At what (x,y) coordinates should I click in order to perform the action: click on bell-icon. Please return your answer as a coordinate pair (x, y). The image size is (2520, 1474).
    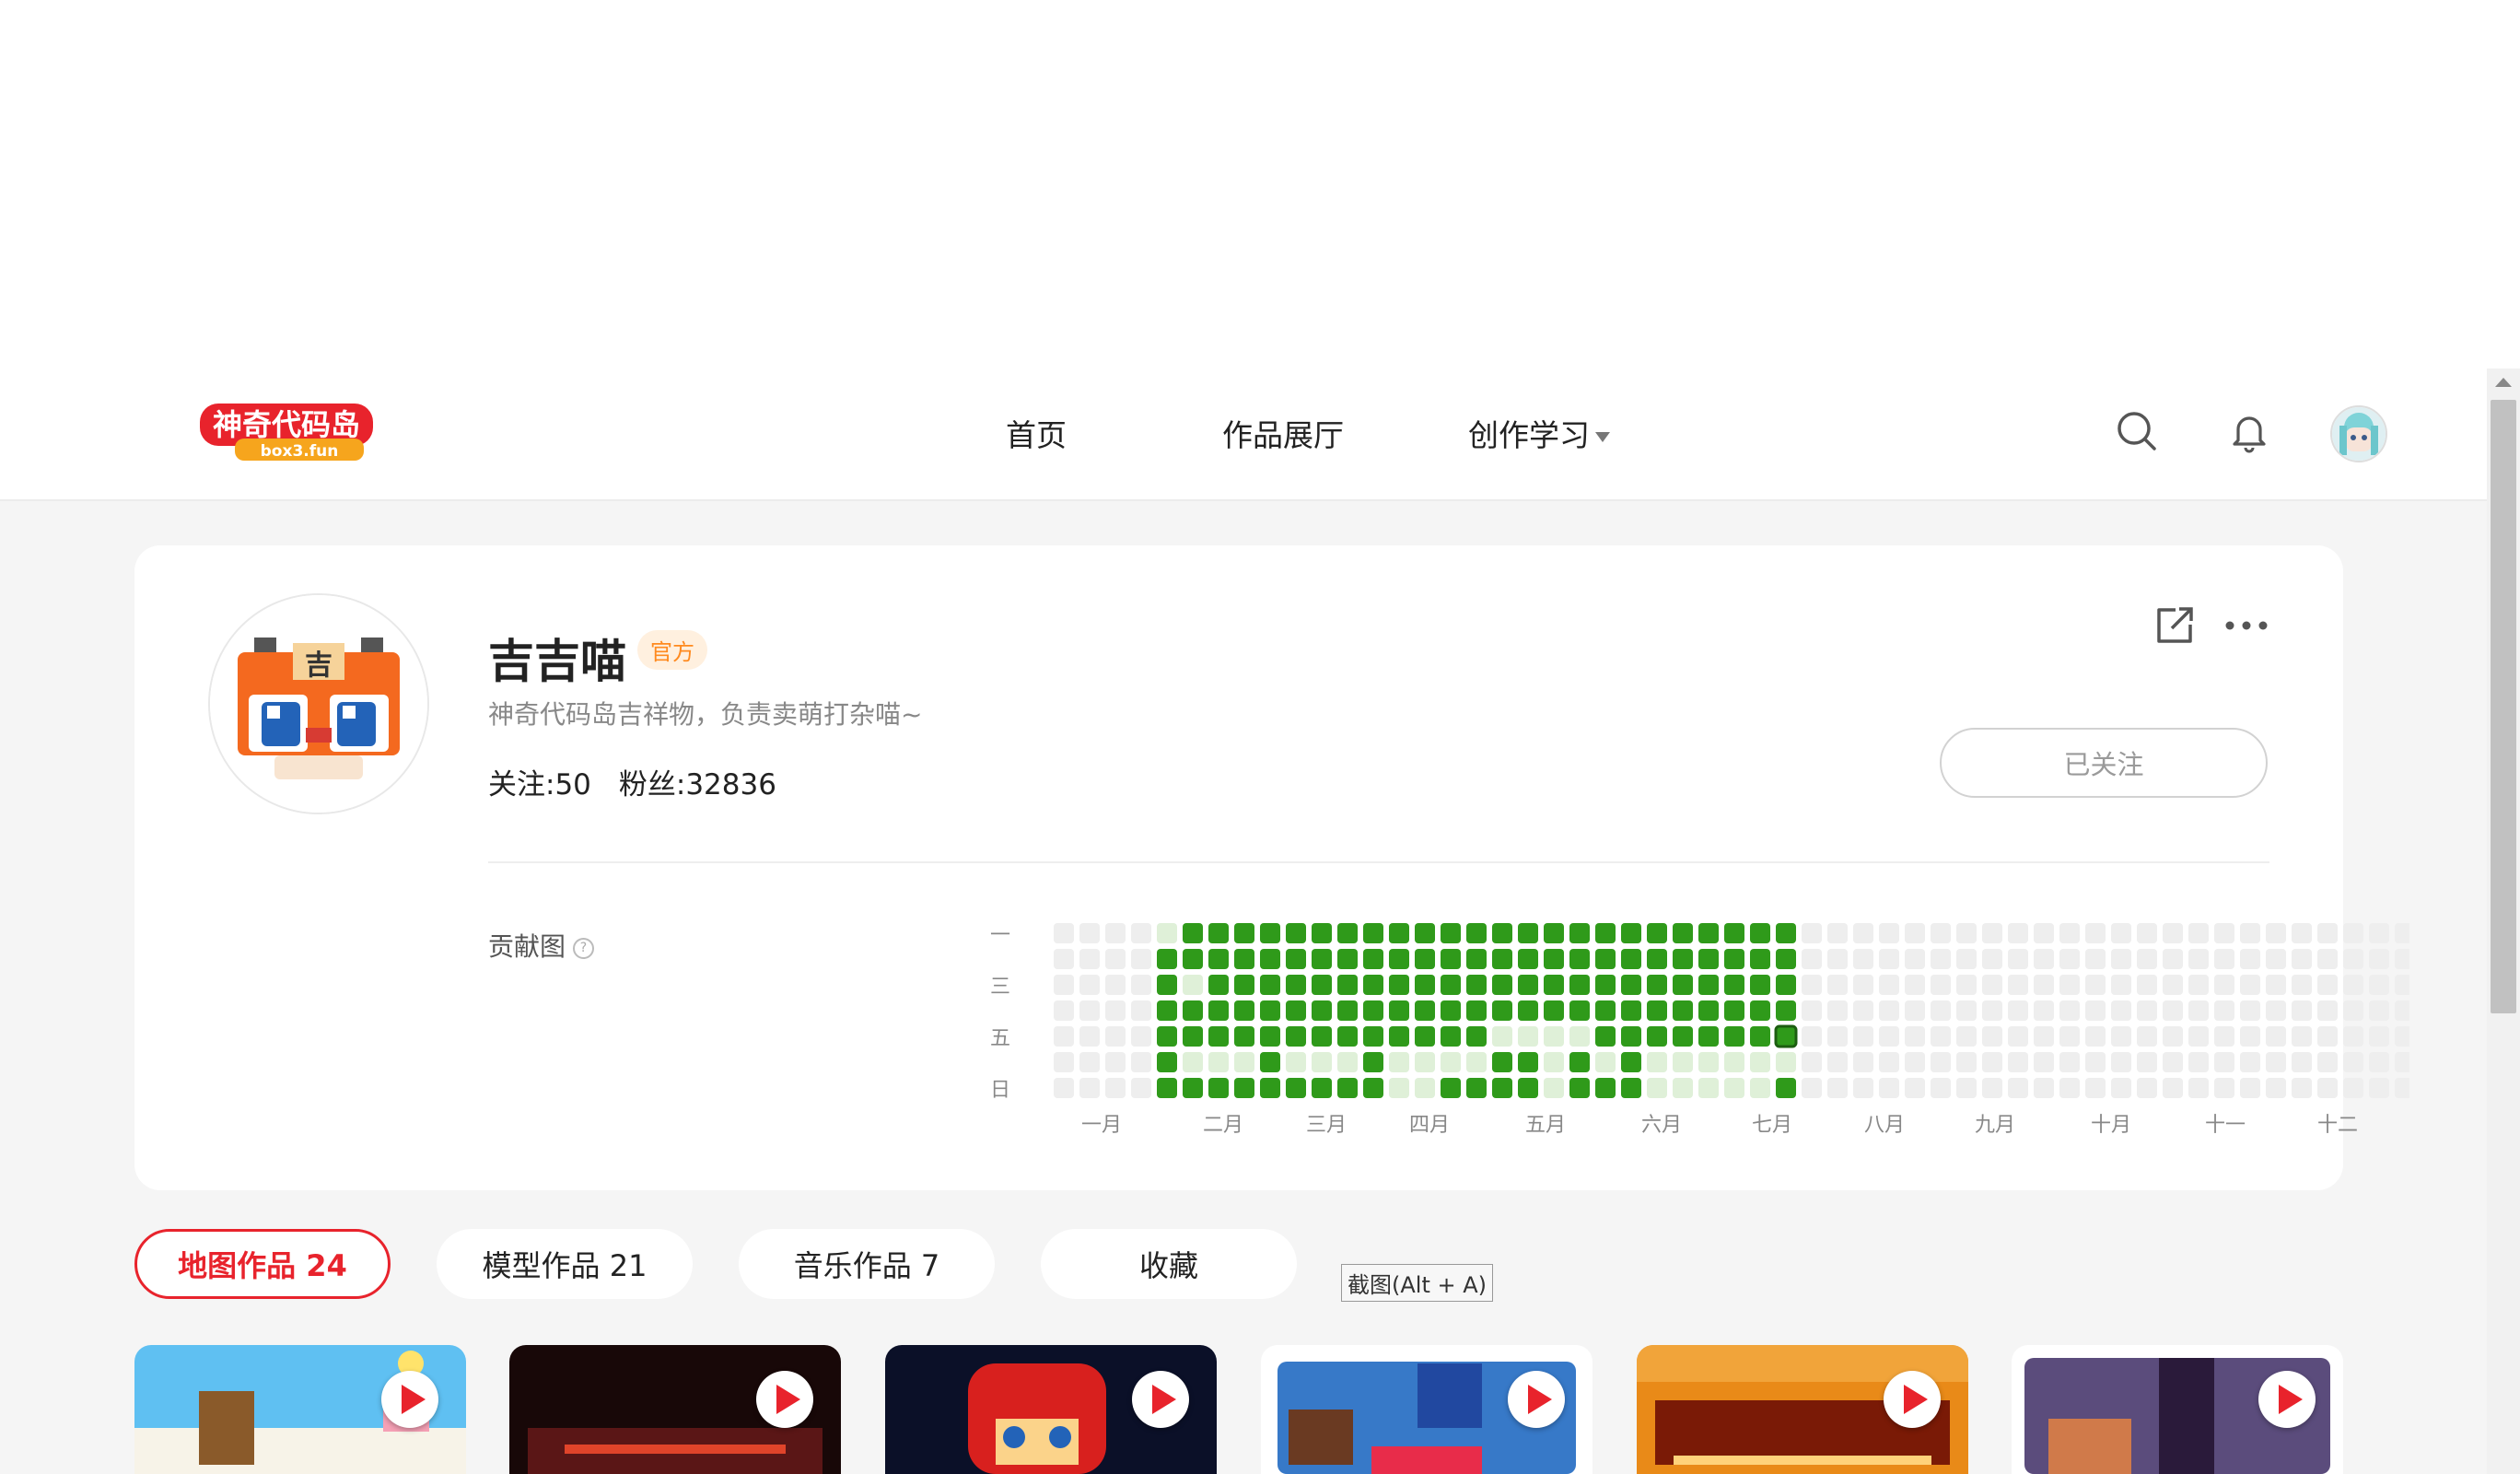
    Looking at the image, I should click on (2249, 431).